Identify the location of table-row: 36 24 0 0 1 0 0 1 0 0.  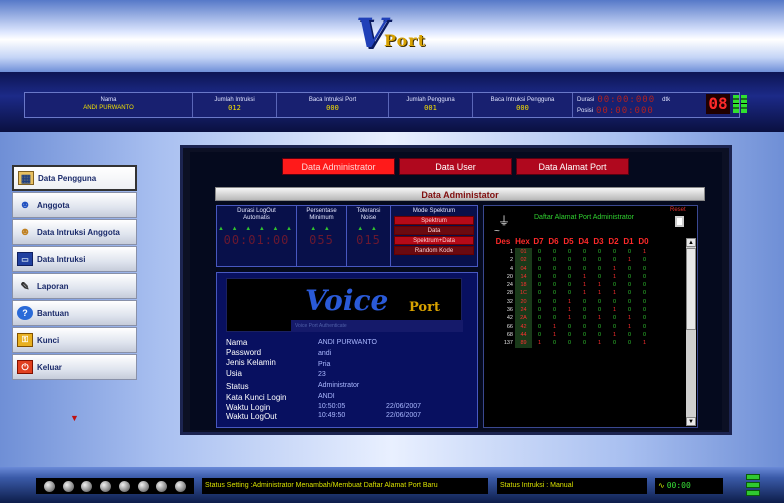
(572, 310).